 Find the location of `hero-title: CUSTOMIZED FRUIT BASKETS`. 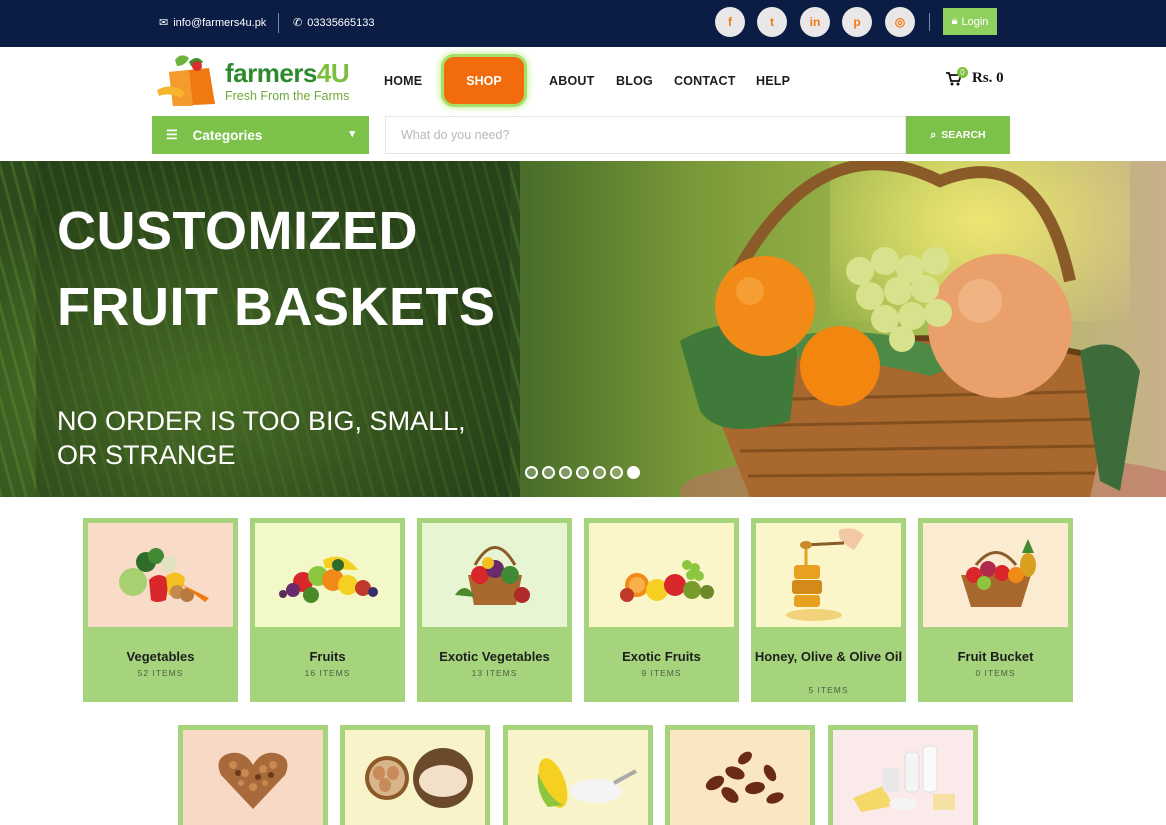

hero-title: CUSTOMIZED FRUIT BASKETS is located at coordinates (276, 269).